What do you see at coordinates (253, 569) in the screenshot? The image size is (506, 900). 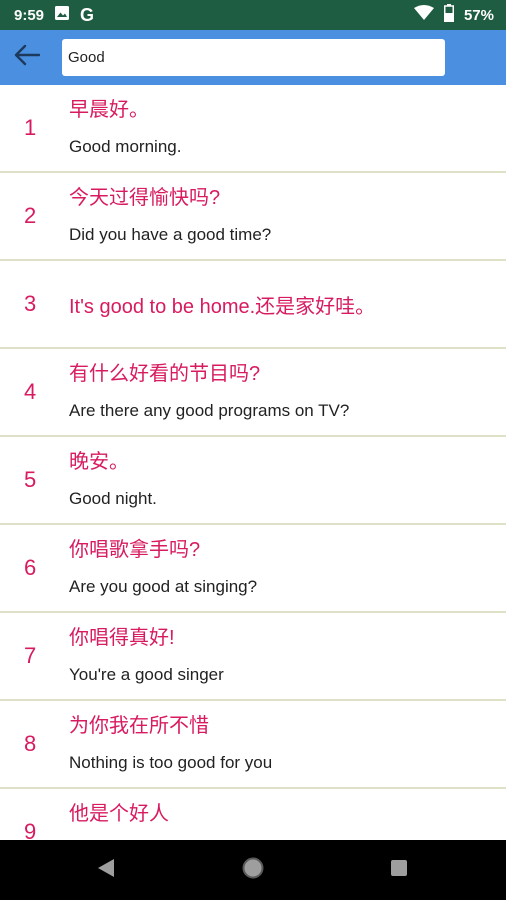 I see `list-item: 6 你唱歌拿手吗? Are you good at singing?` at bounding box center [253, 569].